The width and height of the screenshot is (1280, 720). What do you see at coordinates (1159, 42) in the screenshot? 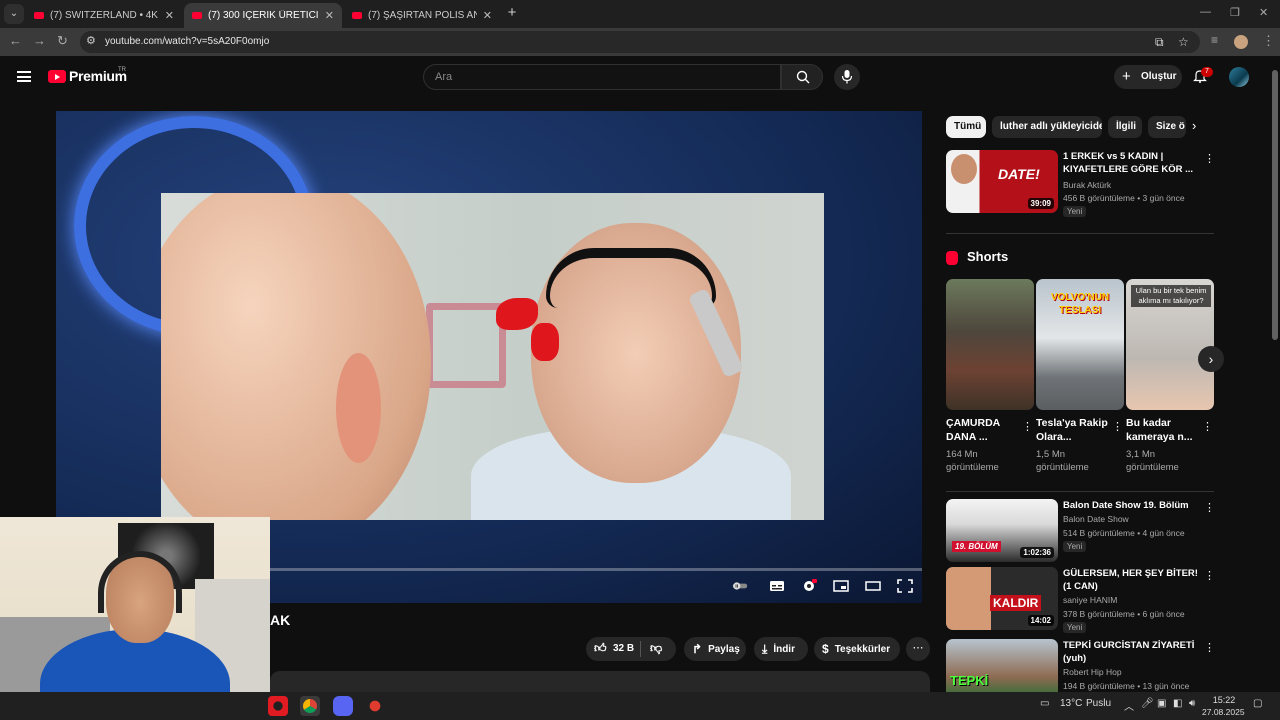
I see `install-app-icon: ⧉` at bounding box center [1159, 42].